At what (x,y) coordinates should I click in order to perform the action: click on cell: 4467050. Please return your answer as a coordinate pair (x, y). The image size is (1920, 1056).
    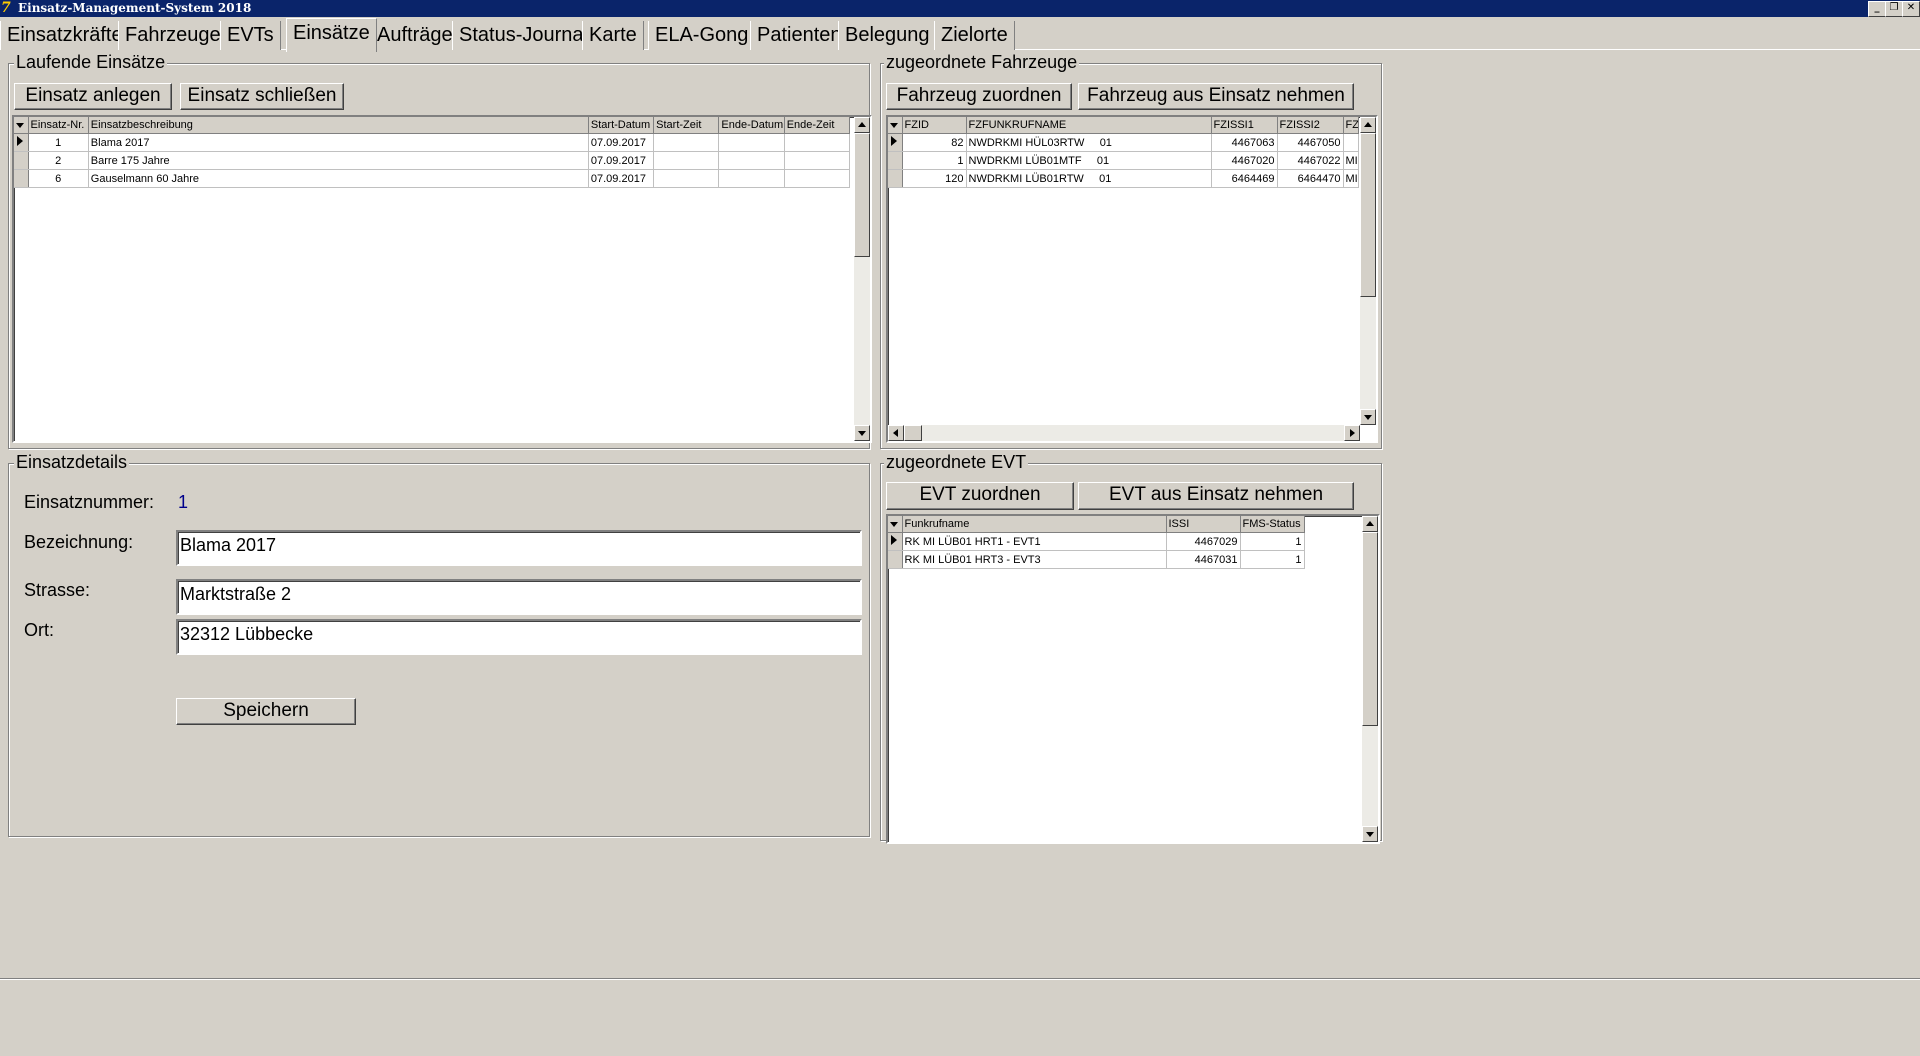
    Looking at the image, I should click on (1310, 142).